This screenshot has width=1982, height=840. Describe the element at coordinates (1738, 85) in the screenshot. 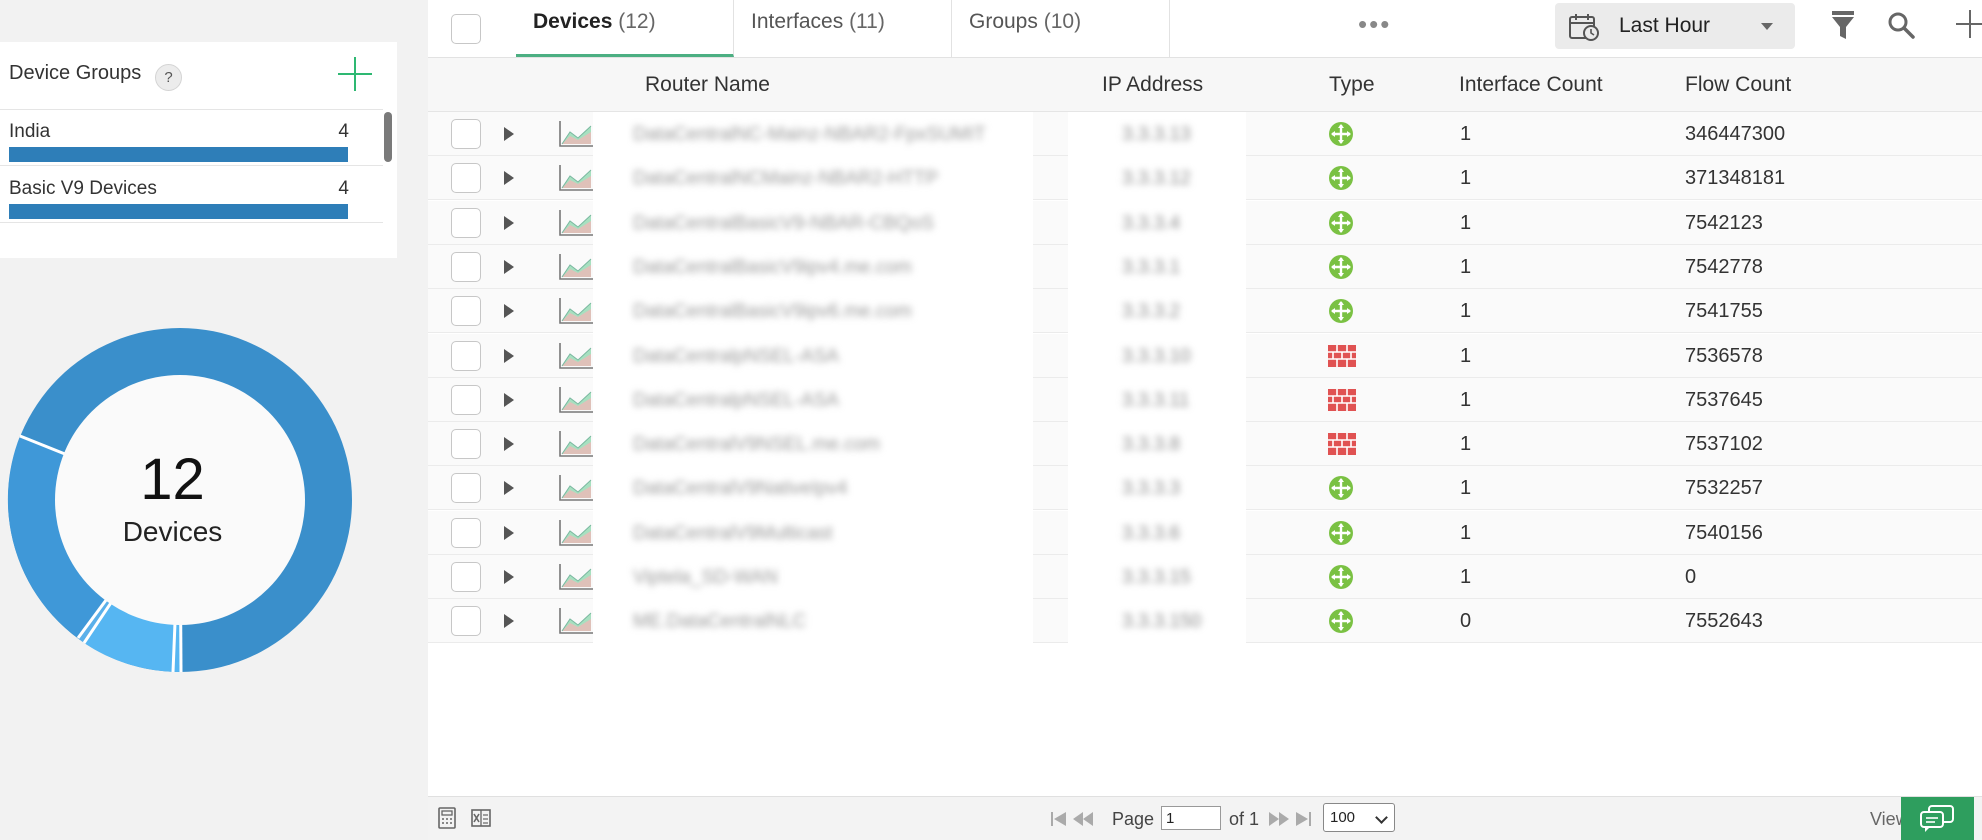

I see `column-header-flow-count: Flow Count` at that location.